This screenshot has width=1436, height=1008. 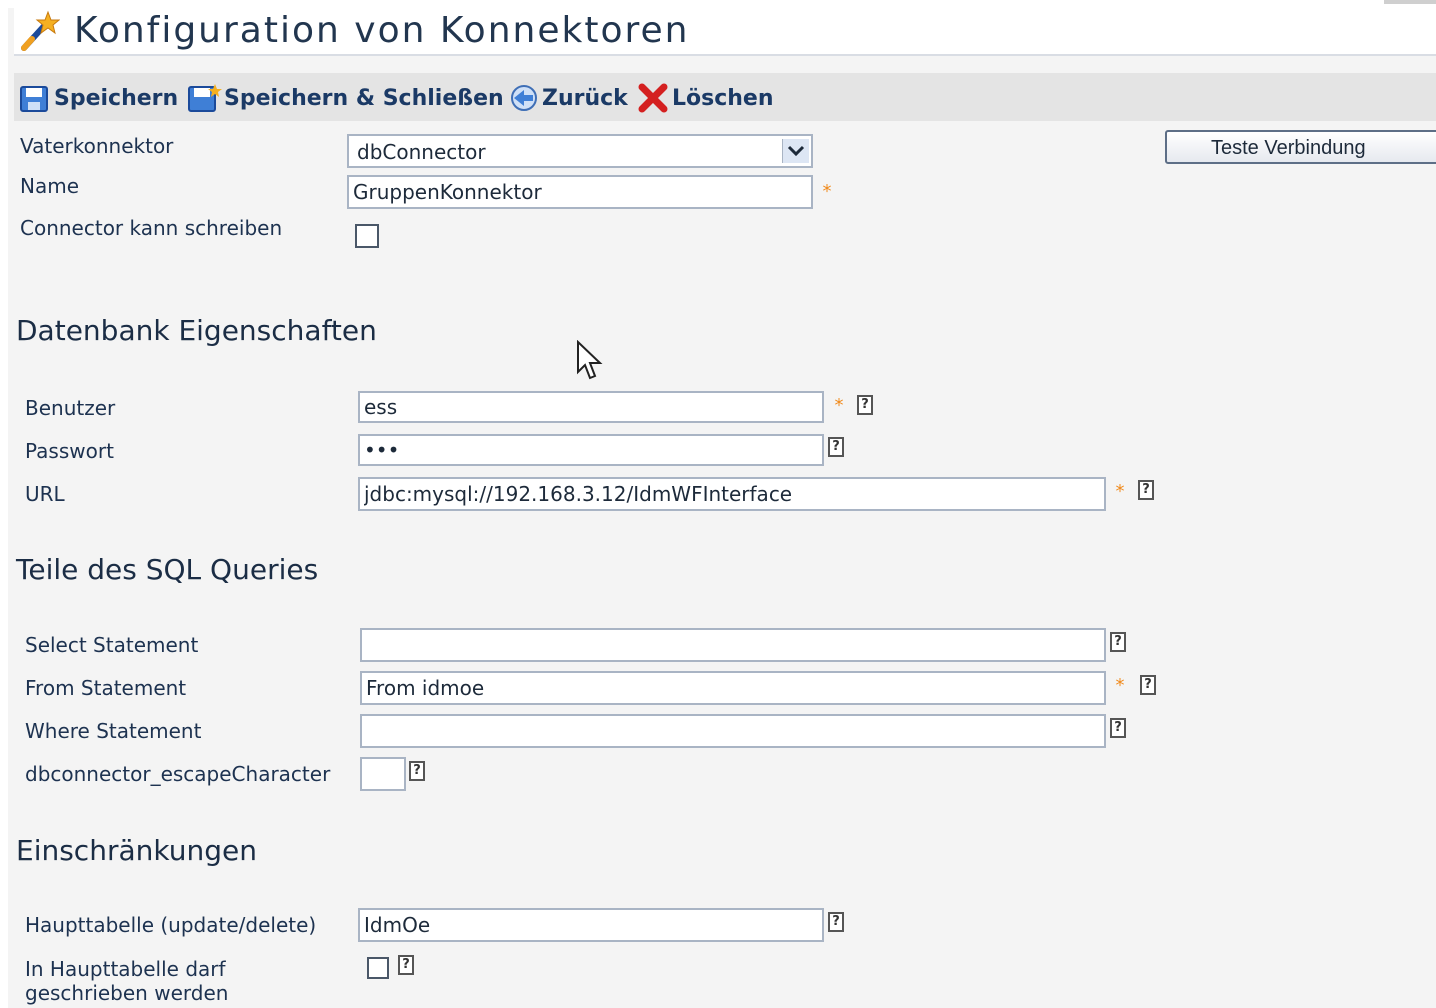 What do you see at coordinates (367, 236) in the screenshot?
I see `can-write-checkbox` at bounding box center [367, 236].